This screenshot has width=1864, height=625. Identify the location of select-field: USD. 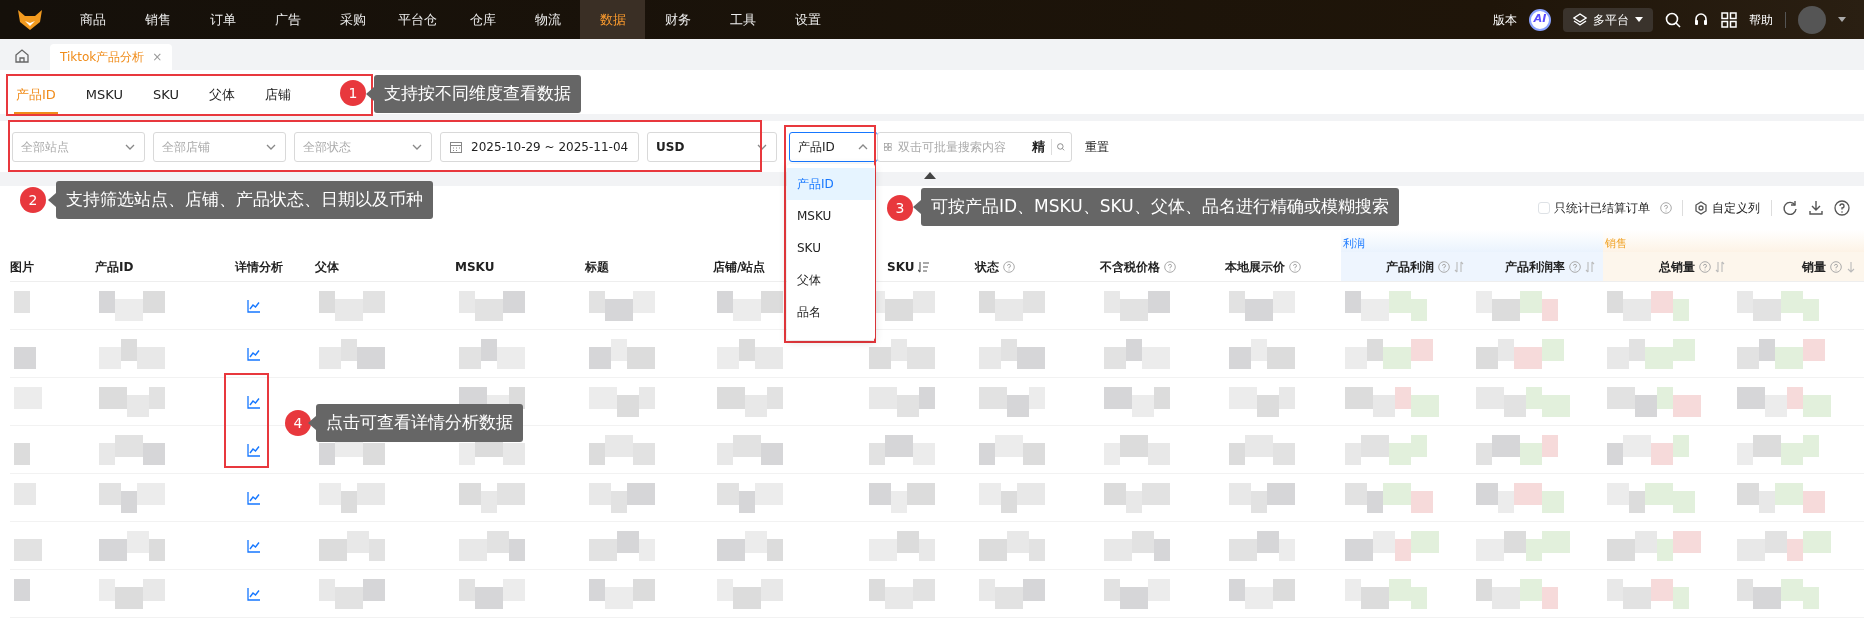
(712, 146).